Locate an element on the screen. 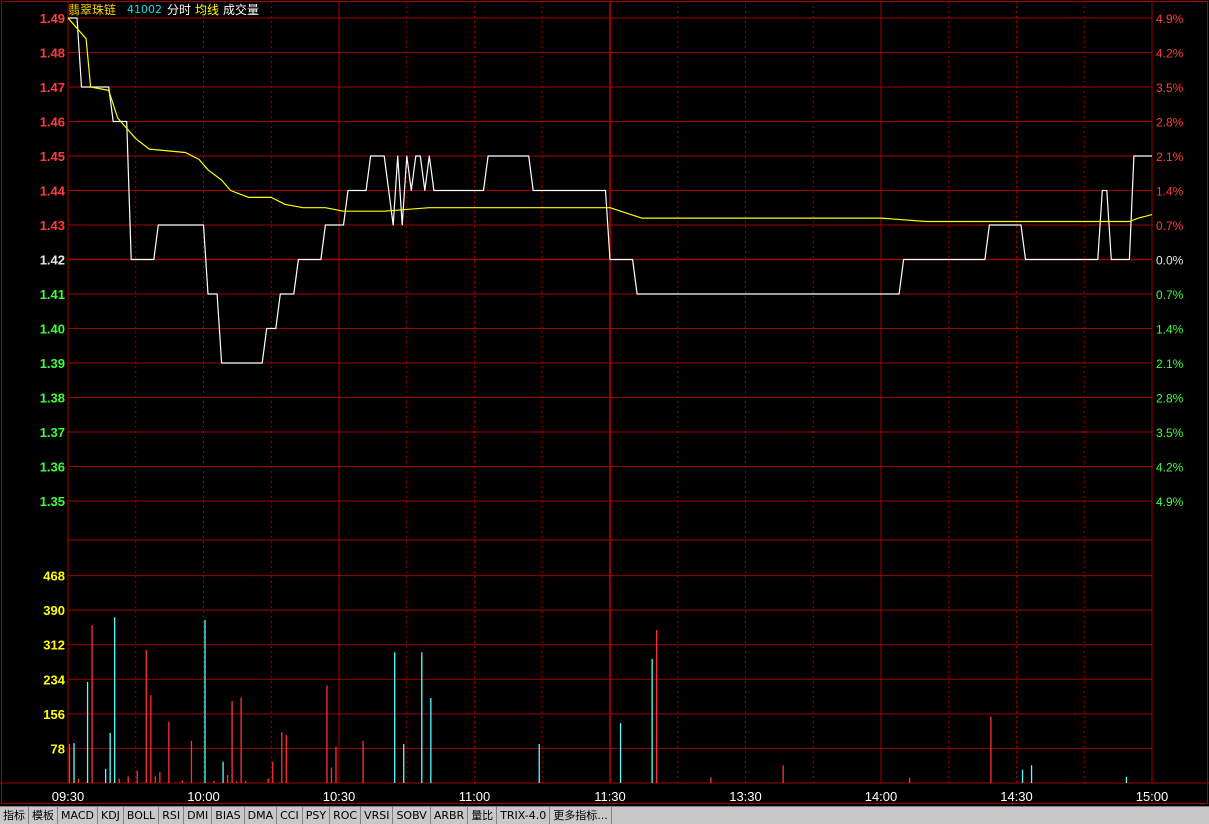  percent-tick-label: 0.0% is located at coordinates (1170, 261).